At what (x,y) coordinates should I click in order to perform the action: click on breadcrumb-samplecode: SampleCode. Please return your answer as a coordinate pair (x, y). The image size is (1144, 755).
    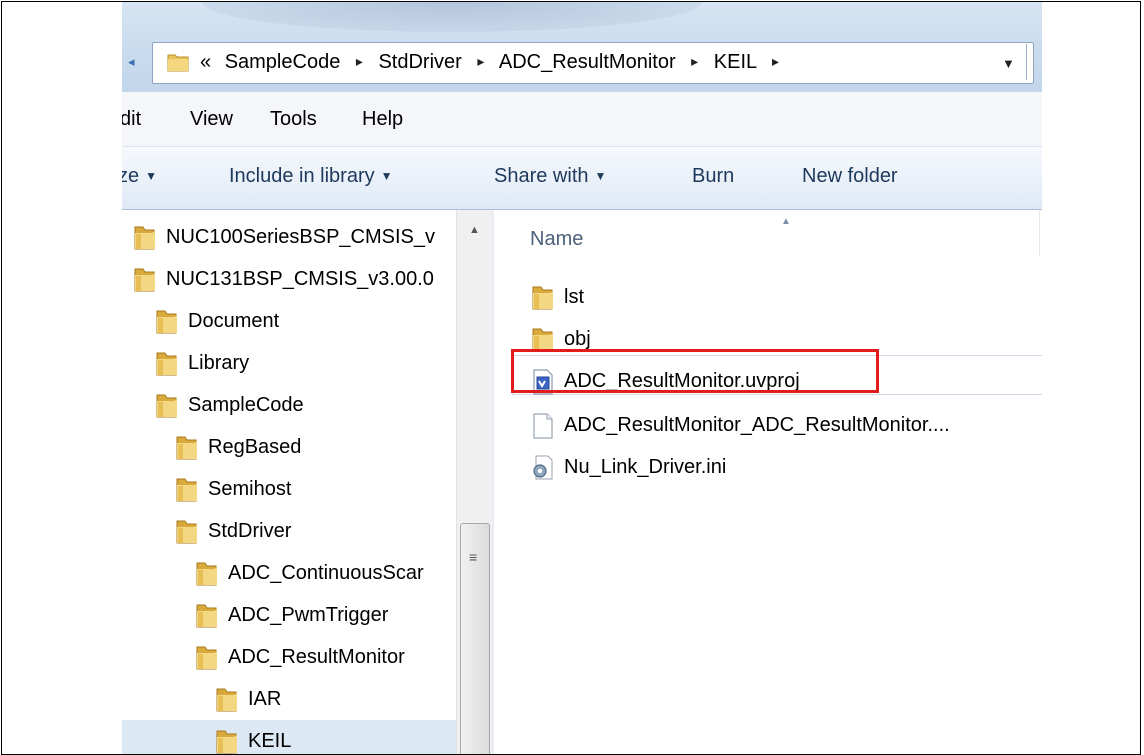
    Looking at the image, I should click on (283, 62).